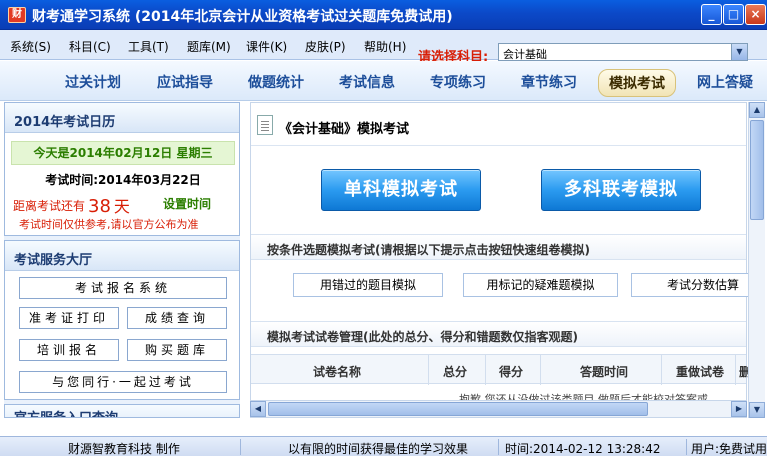 This screenshot has height=456, width=767. I want to click on exam-calendar-title: 2014年考试日历, so click(122, 118).